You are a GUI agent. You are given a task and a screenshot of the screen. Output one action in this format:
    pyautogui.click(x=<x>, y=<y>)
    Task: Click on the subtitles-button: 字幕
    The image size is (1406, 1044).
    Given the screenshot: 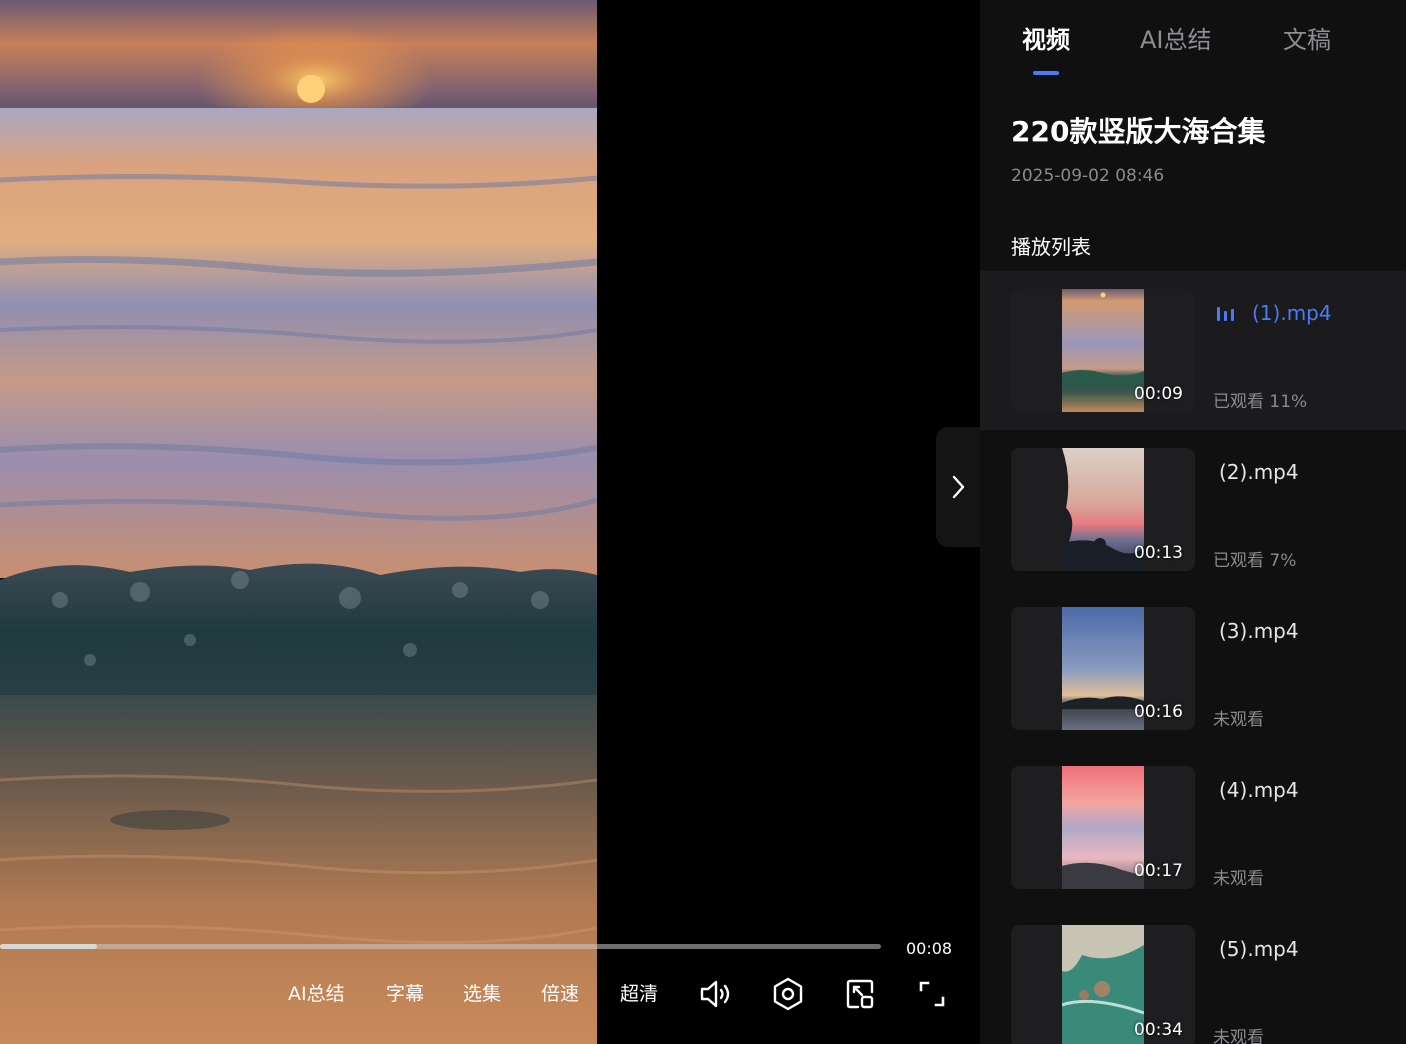 What is the action you would take?
    pyautogui.click(x=405, y=994)
    